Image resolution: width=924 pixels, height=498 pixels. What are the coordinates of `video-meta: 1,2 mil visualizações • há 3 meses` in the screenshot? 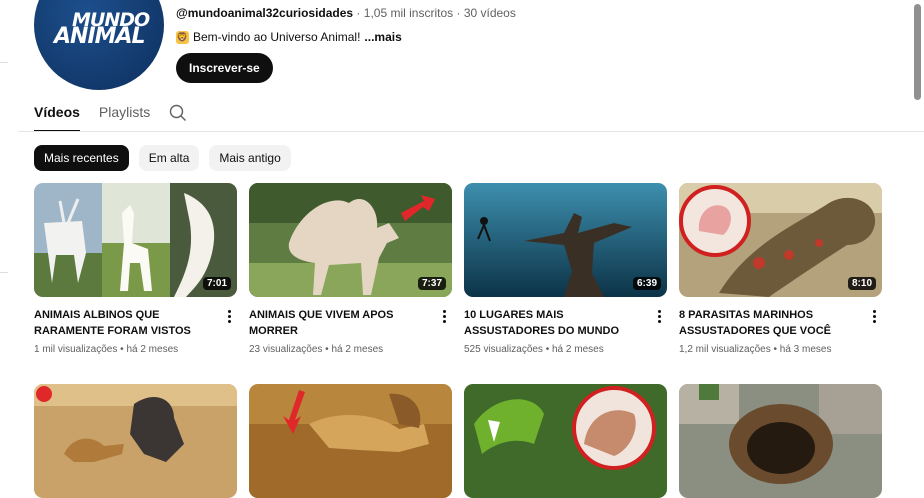 It's located at (755, 349).